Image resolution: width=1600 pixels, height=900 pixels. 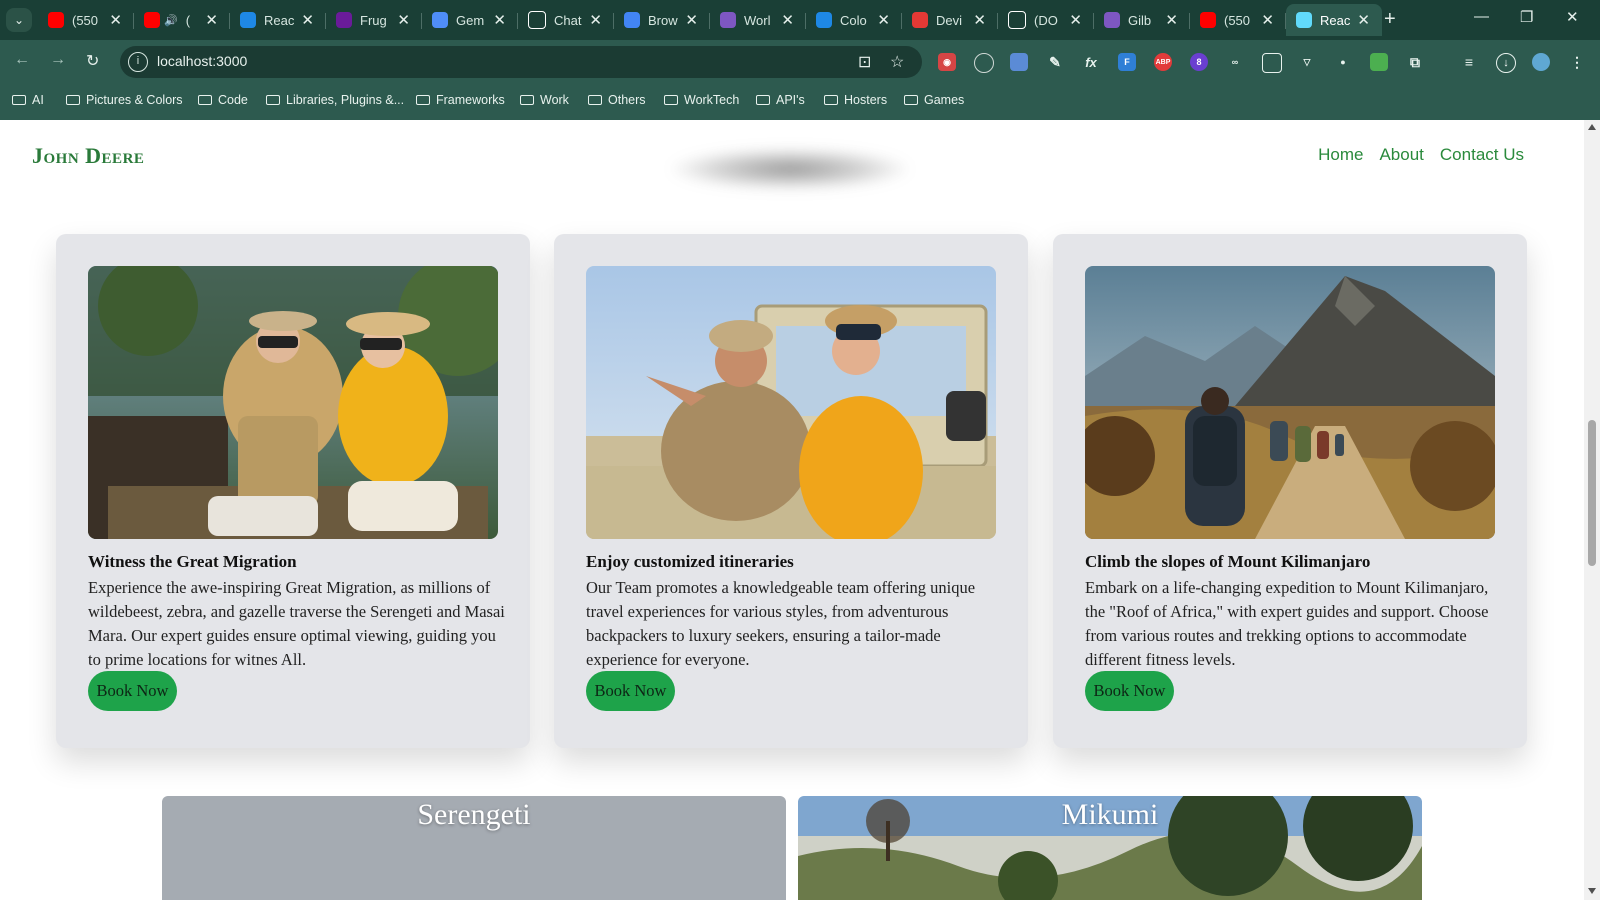 I want to click on browser-tab: Devi ✕, so click(x=950, y=20).